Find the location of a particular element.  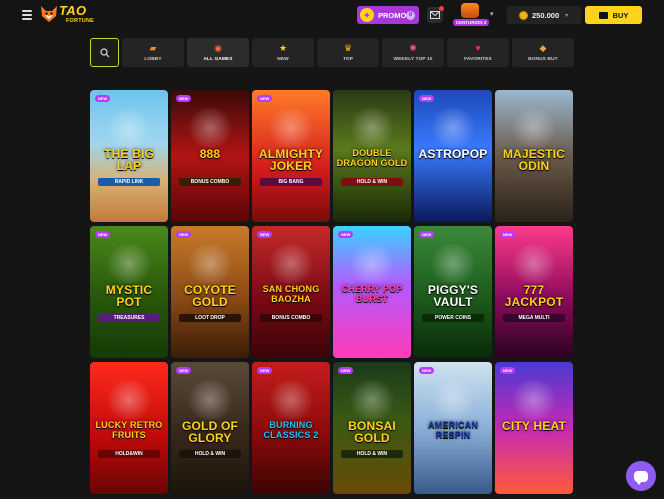

game-title: CITY HEAT is located at coordinates (534, 426).